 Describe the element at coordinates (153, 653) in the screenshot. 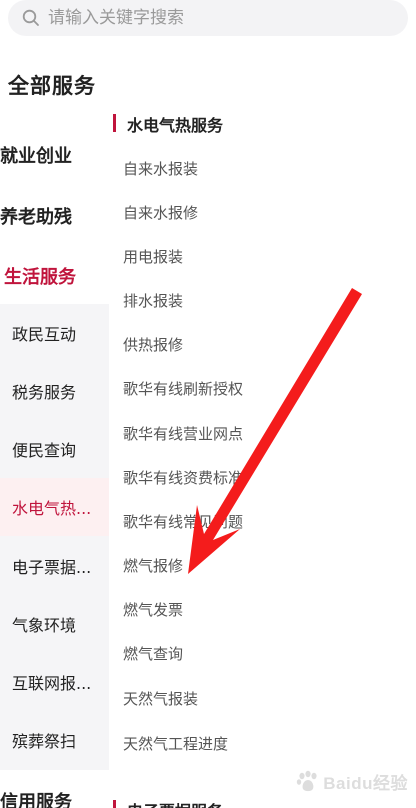

I see `service-item-gas-query: 燃气查询` at that location.